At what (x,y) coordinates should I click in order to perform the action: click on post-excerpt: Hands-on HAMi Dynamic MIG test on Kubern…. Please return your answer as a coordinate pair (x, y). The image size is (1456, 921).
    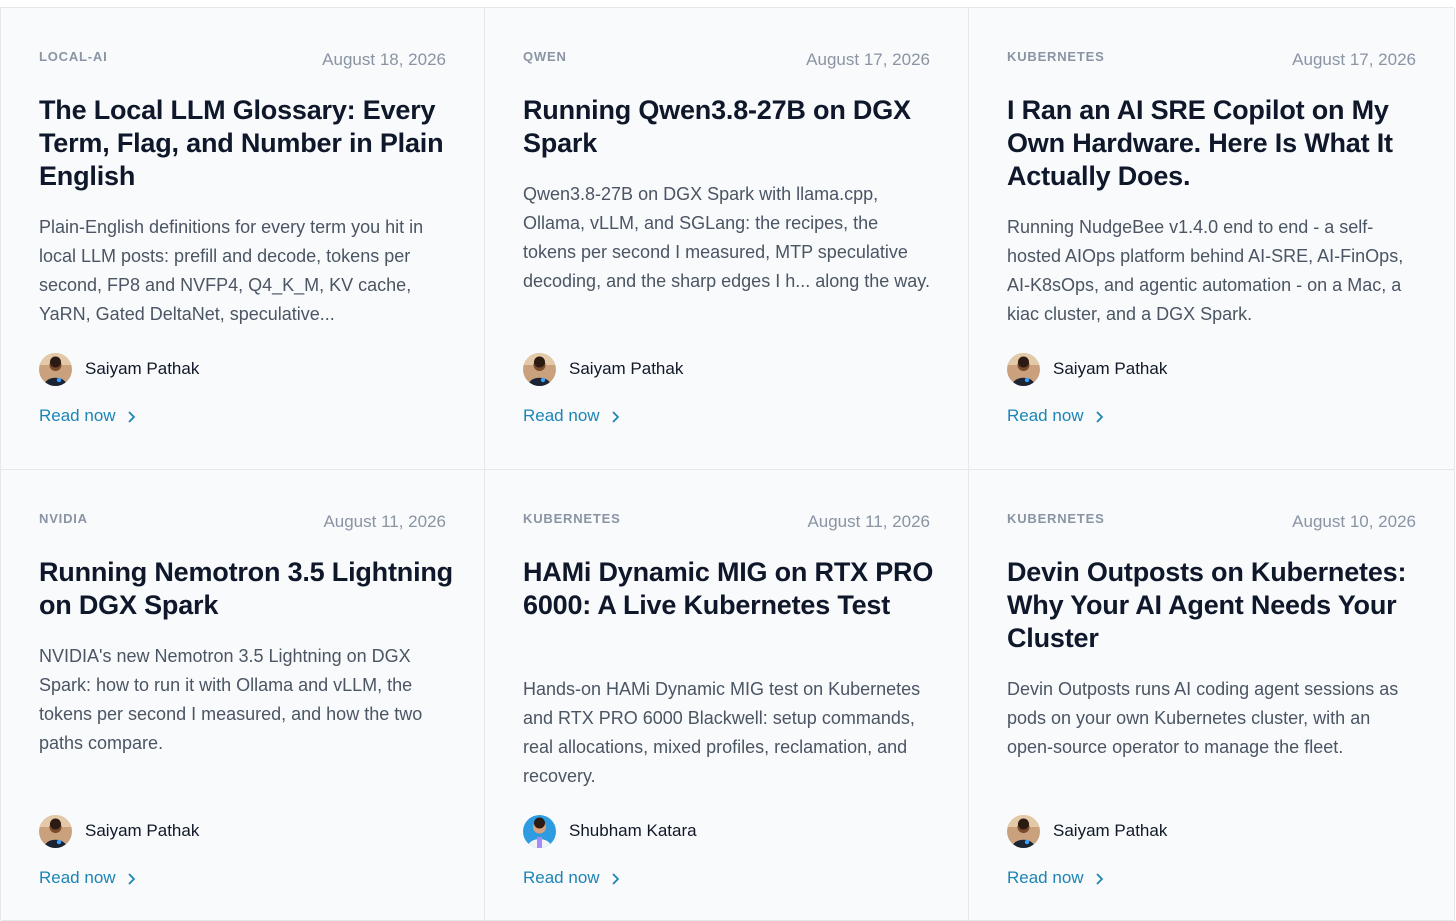
    Looking at the image, I should click on (722, 732).